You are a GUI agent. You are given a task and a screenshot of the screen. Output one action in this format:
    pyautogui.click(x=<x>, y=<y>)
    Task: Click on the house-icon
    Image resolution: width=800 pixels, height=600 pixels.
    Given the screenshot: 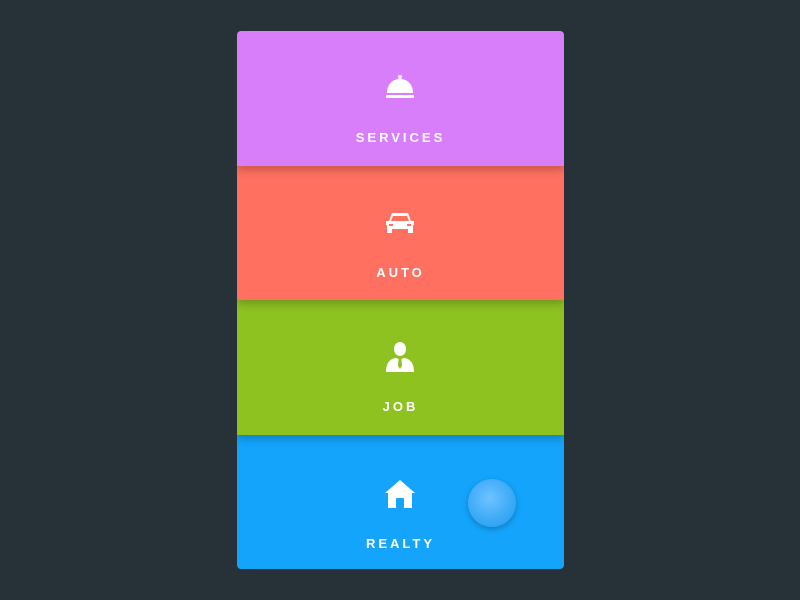 What is the action you would take?
    pyautogui.click(x=400, y=494)
    